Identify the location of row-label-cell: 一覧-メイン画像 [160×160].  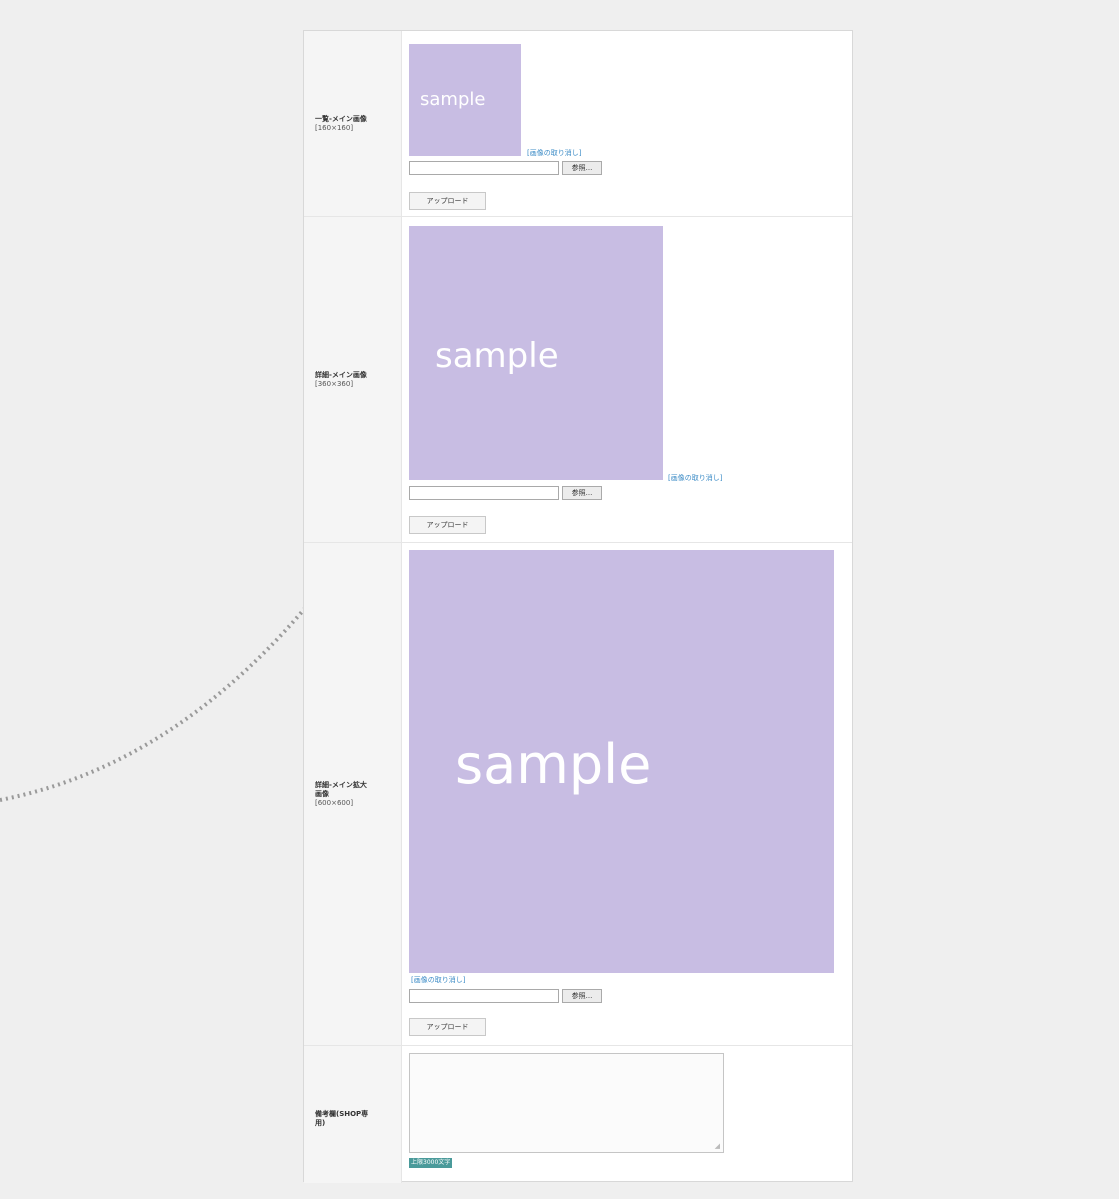
(353, 123).